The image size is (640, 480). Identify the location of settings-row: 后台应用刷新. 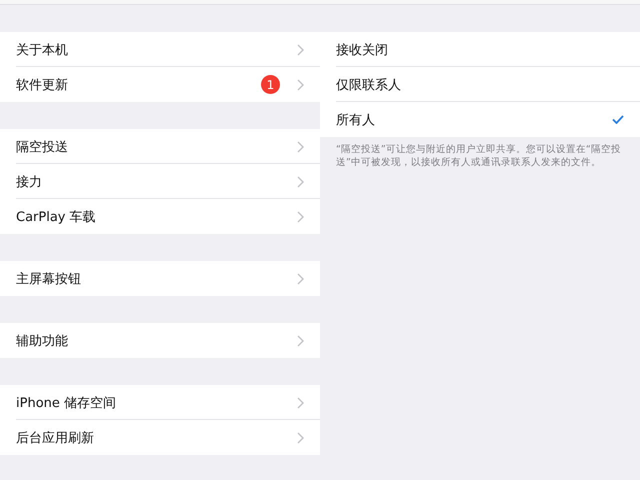
(160, 437).